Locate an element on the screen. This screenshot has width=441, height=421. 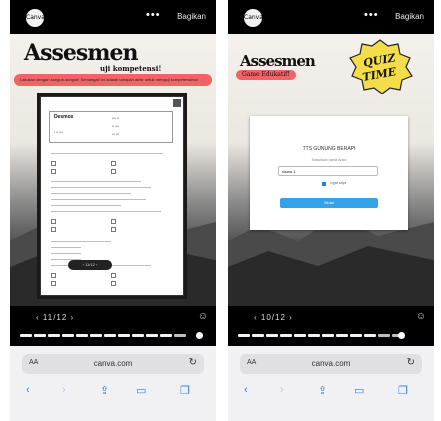
name-input: siswa 1 is located at coordinates (328, 171).